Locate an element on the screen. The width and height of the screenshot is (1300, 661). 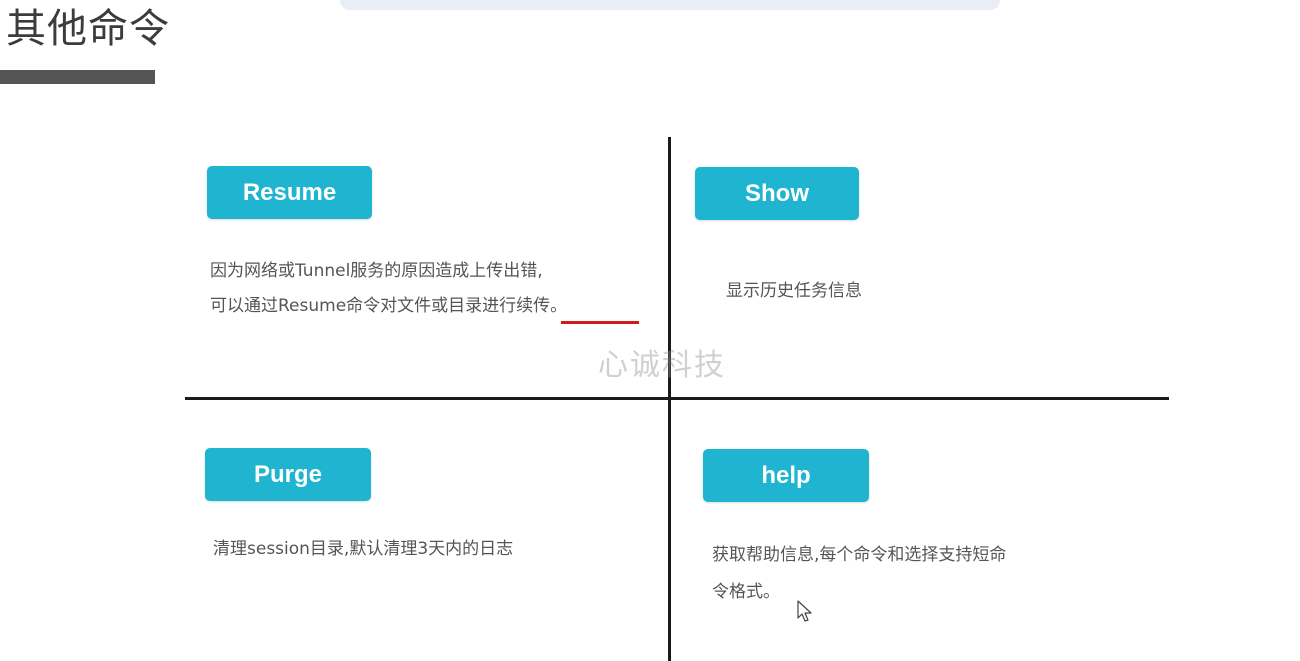
resume-description-line2: 可以通过Resume命令对文件或目录进行续传。 is located at coordinates (389, 306).